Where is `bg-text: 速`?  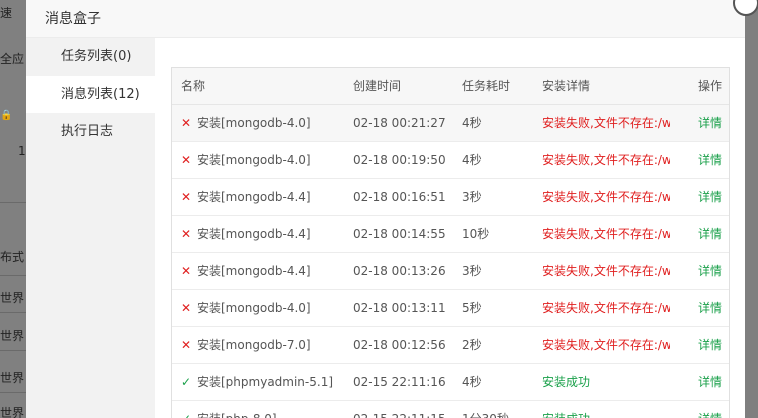
bg-text: 速 is located at coordinates (6, 13).